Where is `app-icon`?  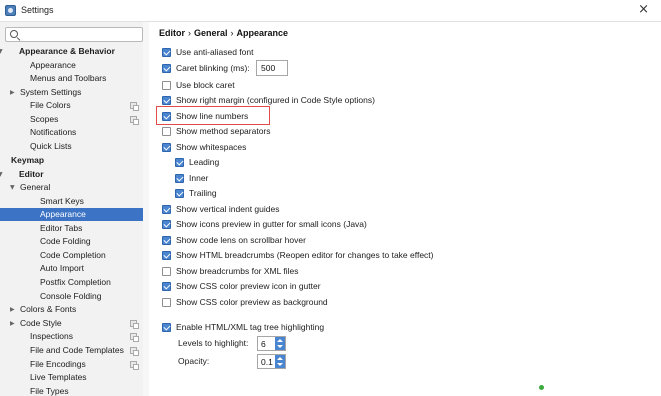 app-icon is located at coordinates (10, 10).